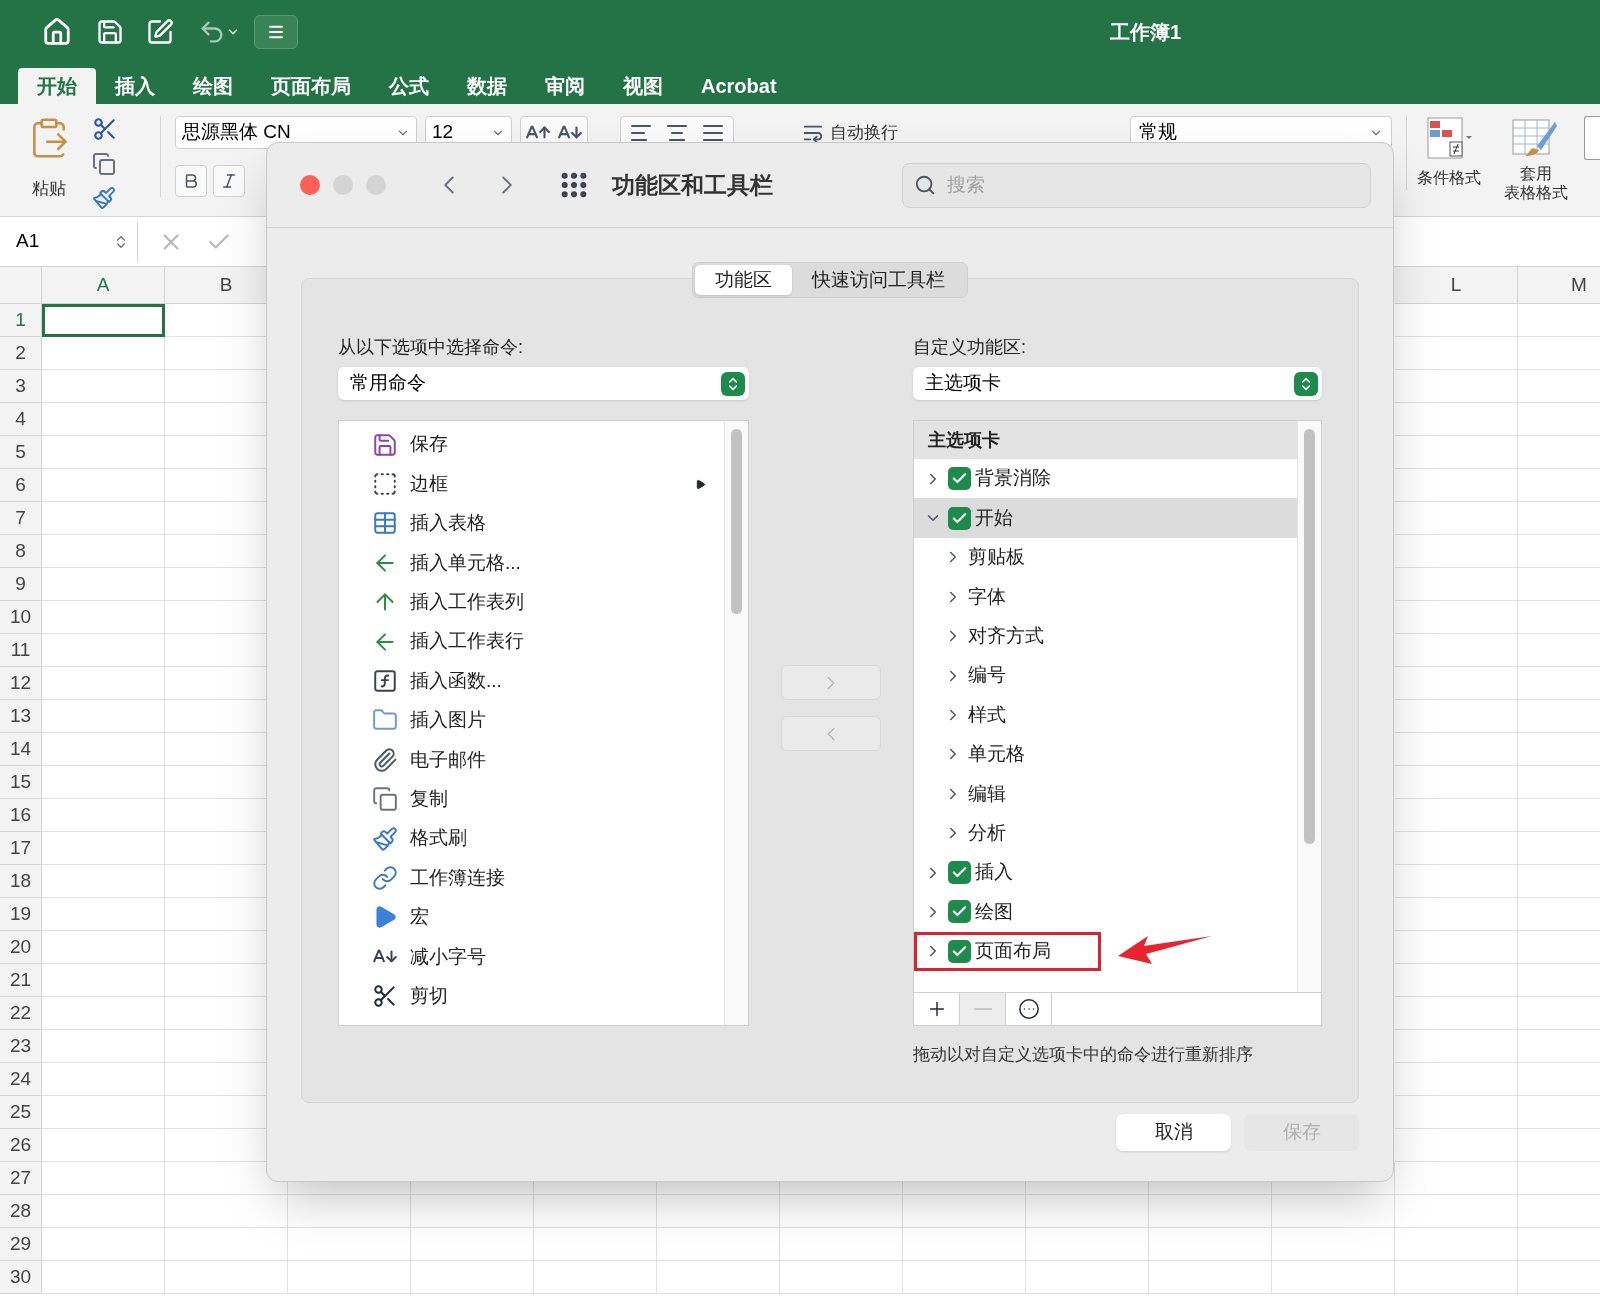 The image size is (1600, 1307). What do you see at coordinates (57, 86) in the screenshot?
I see `ribbon-tab: 开始` at bounding box center [57, 86].